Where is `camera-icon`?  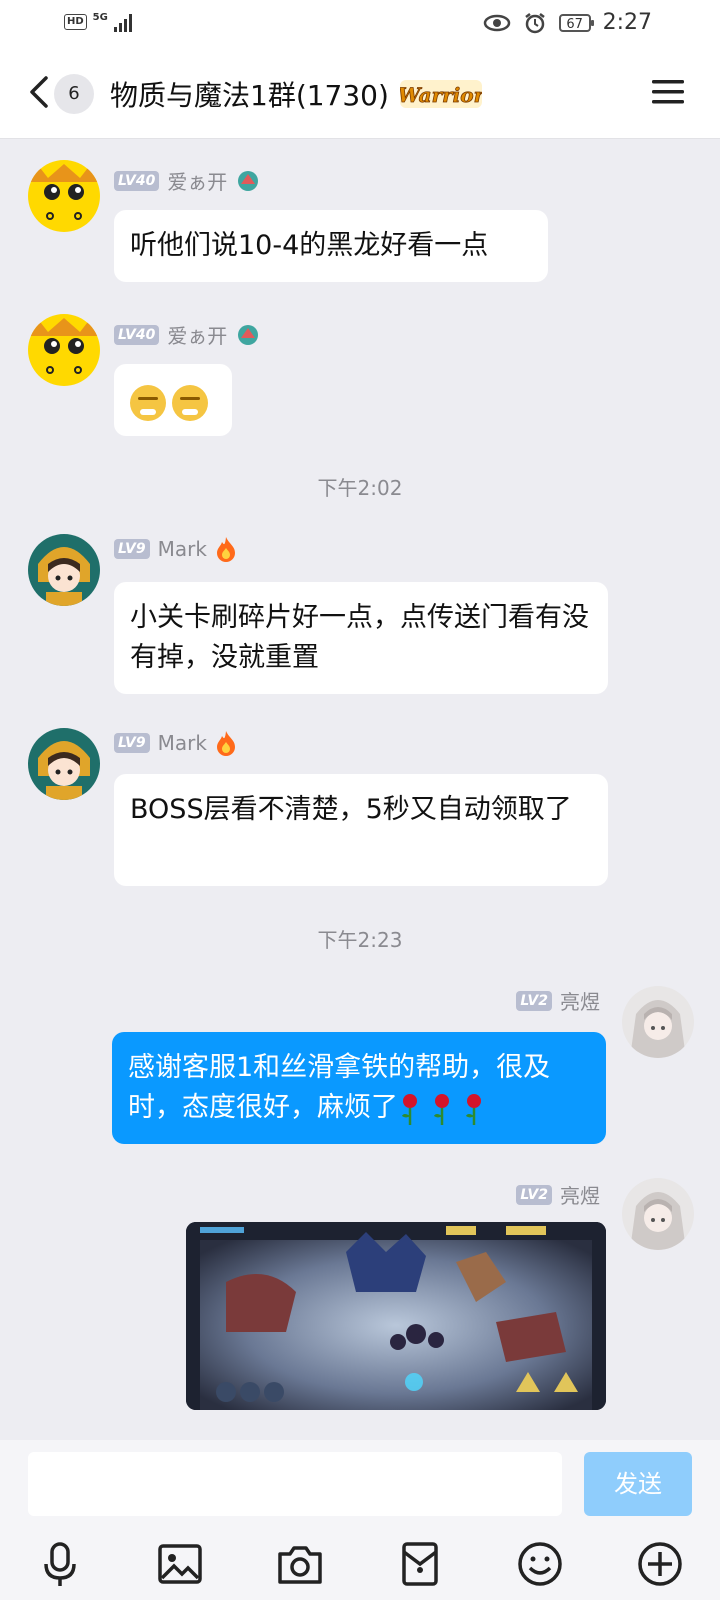 camera-icon is located at coordinates (300, 1564).